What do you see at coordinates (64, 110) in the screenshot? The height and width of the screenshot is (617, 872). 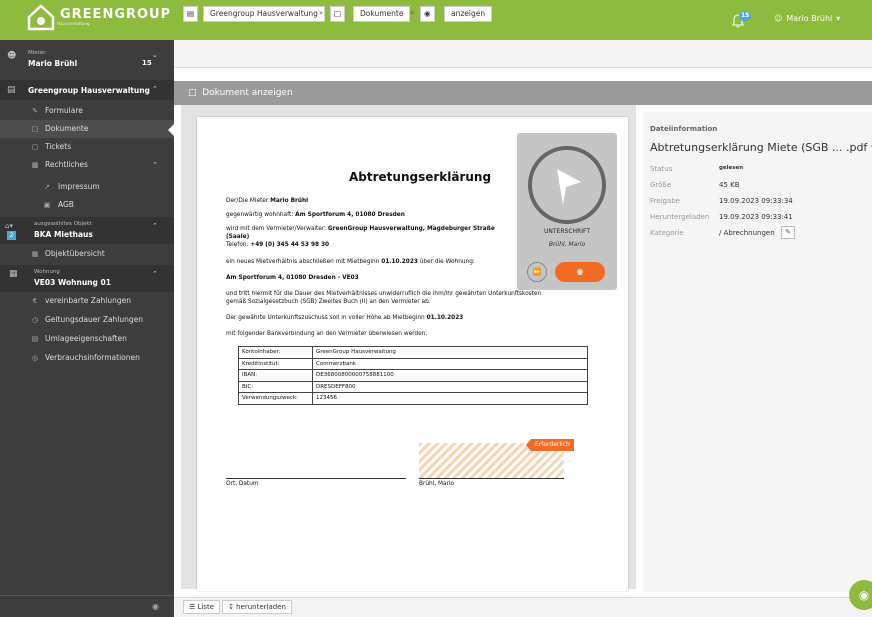 I see `sidebar-item-label: Formulare` at bounding box center [64, 110].